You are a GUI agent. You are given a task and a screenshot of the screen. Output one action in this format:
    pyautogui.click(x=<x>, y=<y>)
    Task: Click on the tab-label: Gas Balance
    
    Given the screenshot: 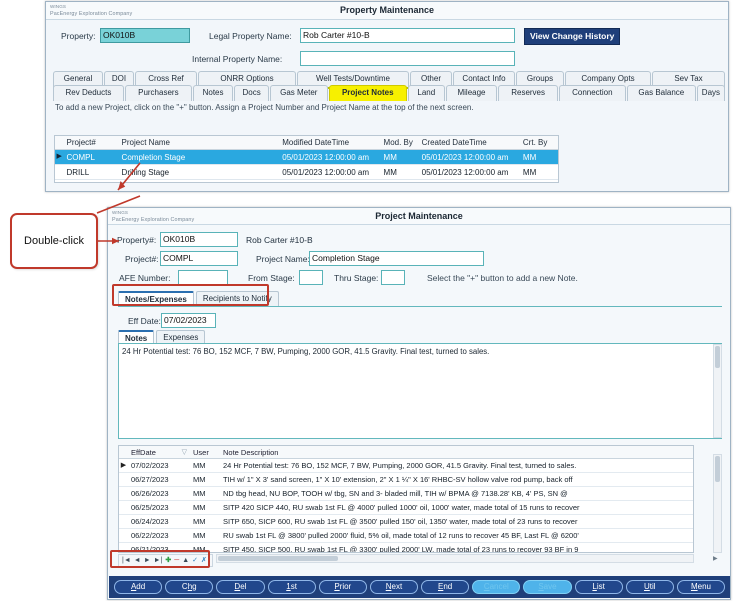 What is the action you would take?
    pyautogui.click(x=661, y=92)
    